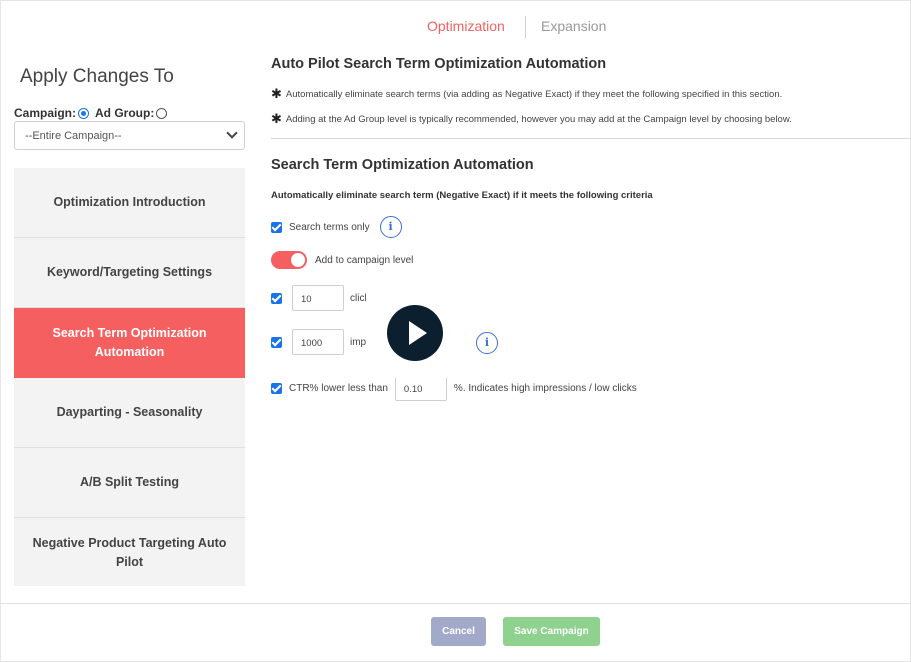  What do you see at coordinates (402, 165) in the screenshot?
I see `section-title: Search Term Optimization Automation` at bounding box center [402, 165].